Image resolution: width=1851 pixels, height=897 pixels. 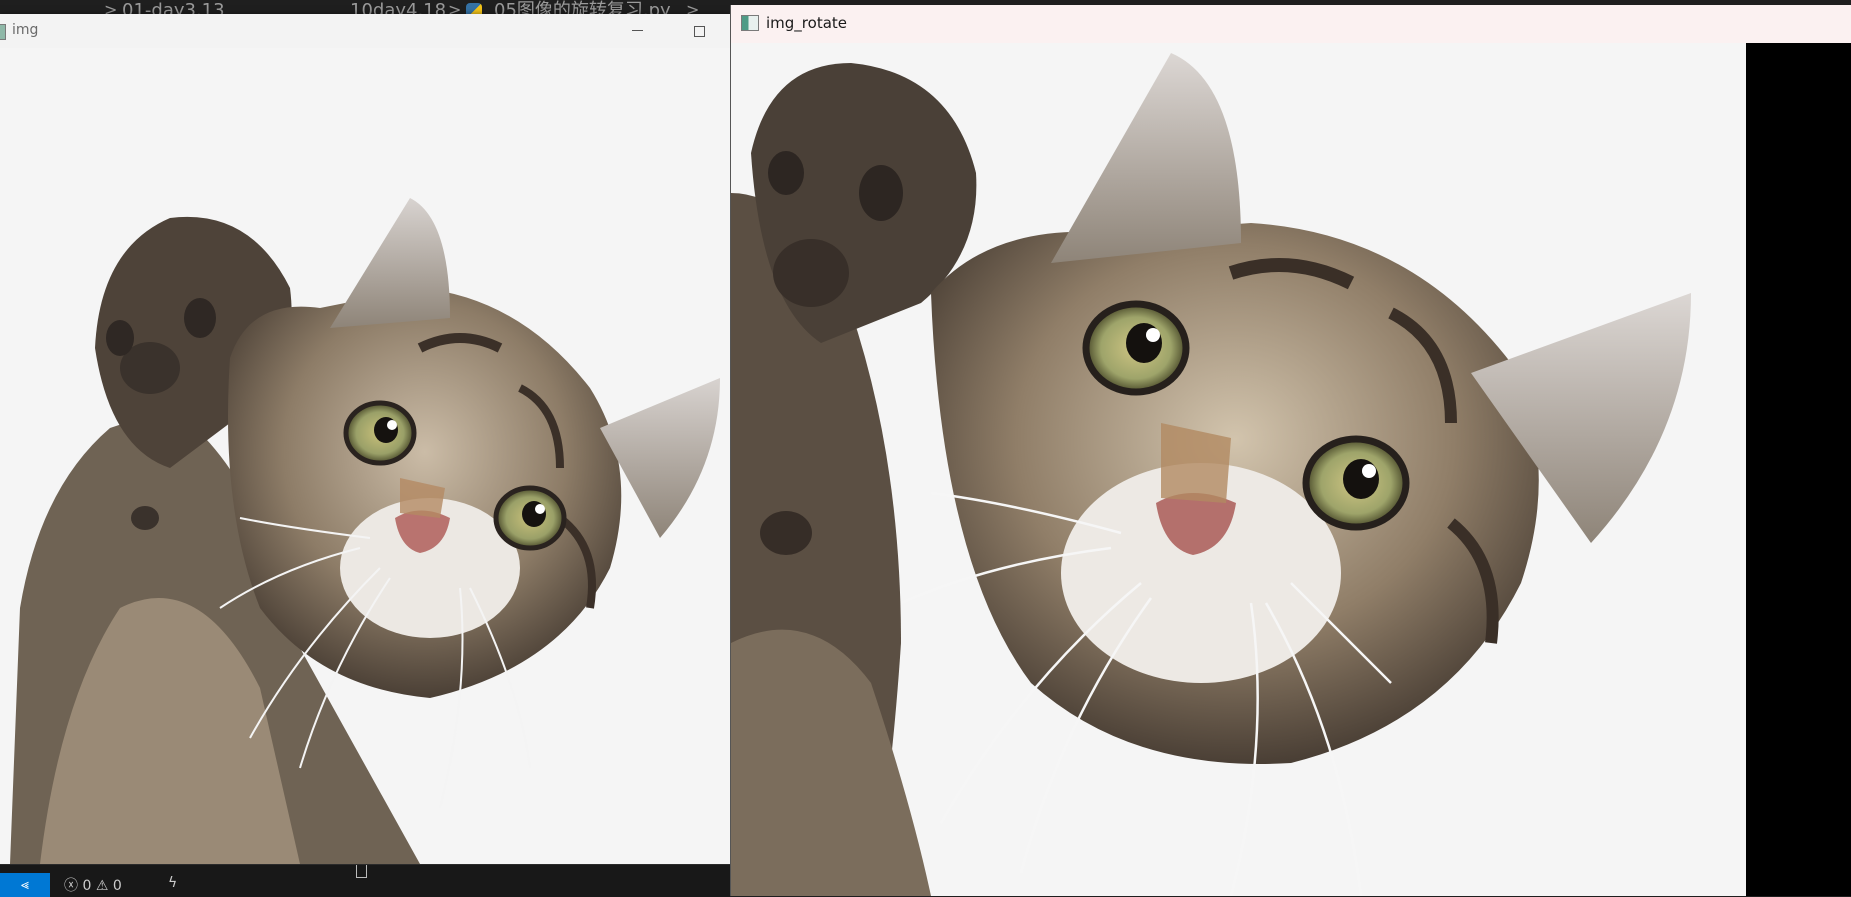 What do you see at coordinates (25, 30) in the screenshot?
I see `img-window-title: img` at bounding box center [25, 30].